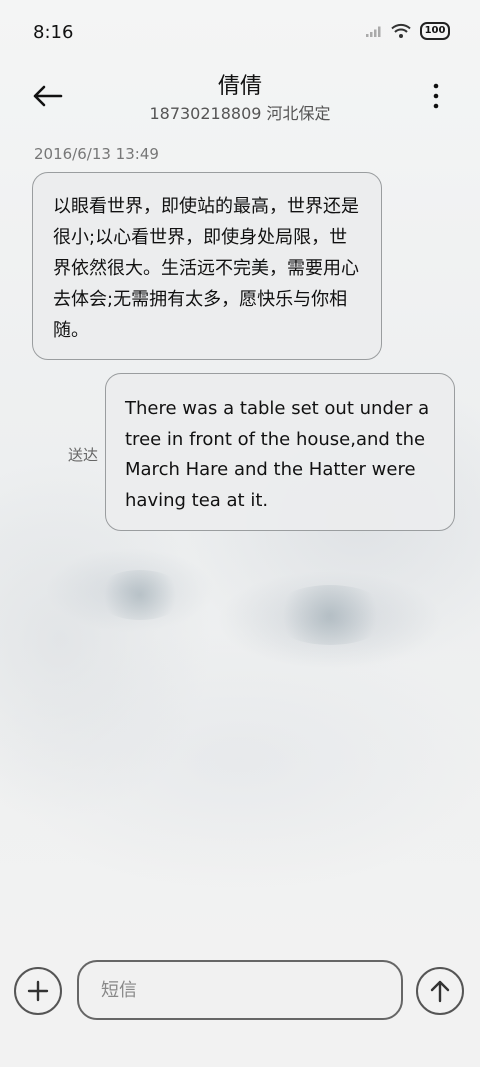 This screenshot has height=1067, width=480. I want to click on battery-level: 100, so click(435, 30).